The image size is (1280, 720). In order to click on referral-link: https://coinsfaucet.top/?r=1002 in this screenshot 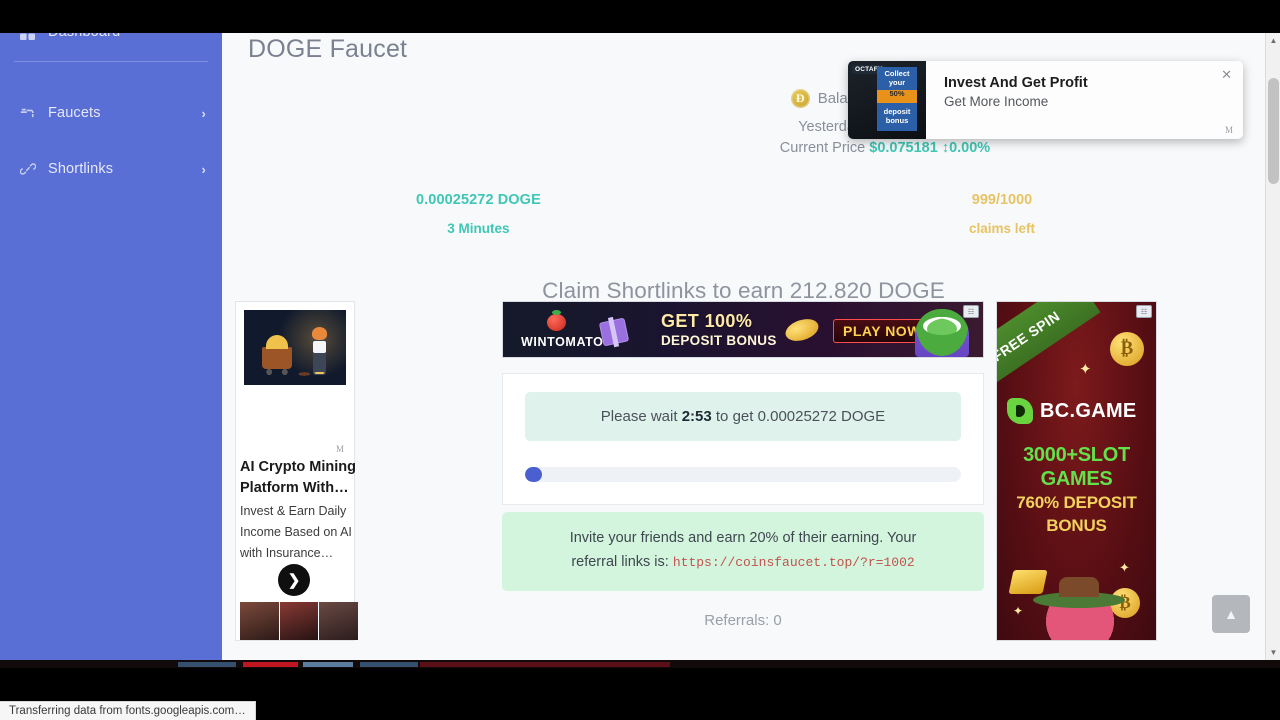, I will do `click(794, 562)`.